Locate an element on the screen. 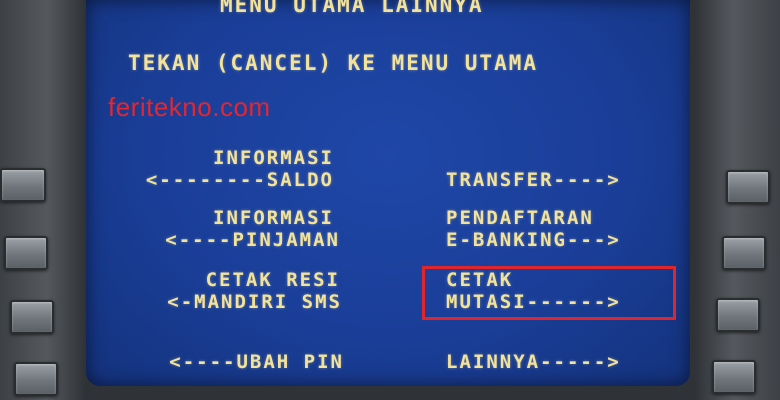 This screenshot has height=400, width=780. menu-title: MENU UTAMA LAINNYA is located at coordinates (352, 8).